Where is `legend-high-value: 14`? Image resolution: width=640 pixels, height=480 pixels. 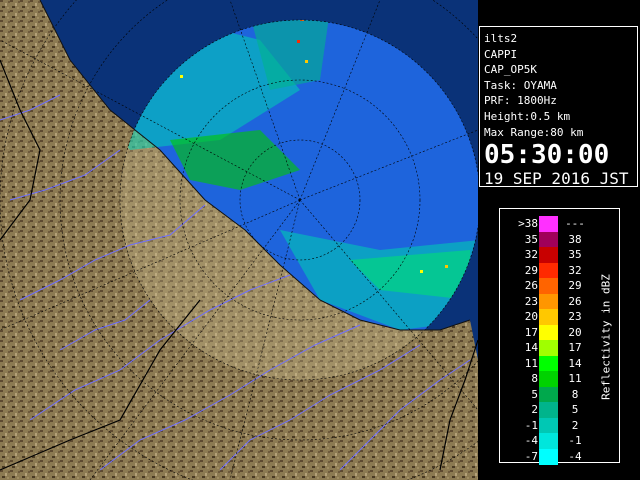
legend-high-value: 14 is located at coordinates (575, 363).